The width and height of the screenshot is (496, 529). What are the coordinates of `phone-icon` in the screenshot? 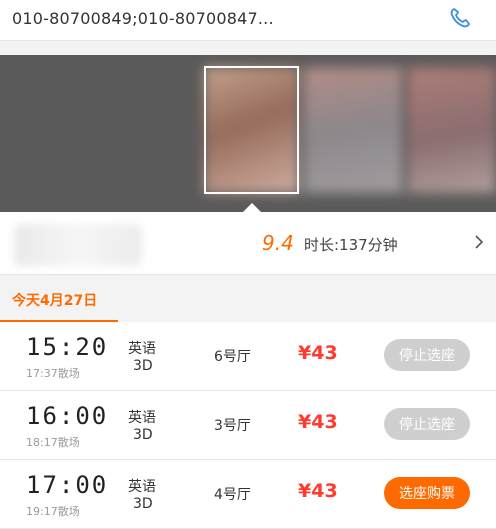 It's located at (460, 18).